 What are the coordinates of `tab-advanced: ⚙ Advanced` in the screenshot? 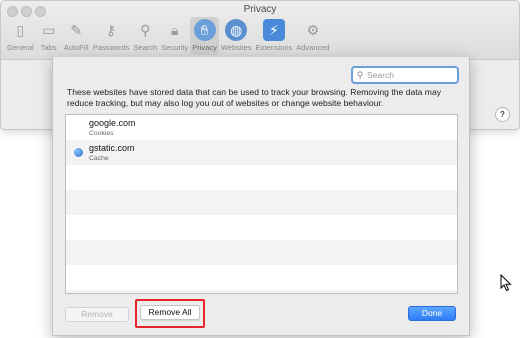 It's located at (312, 36).